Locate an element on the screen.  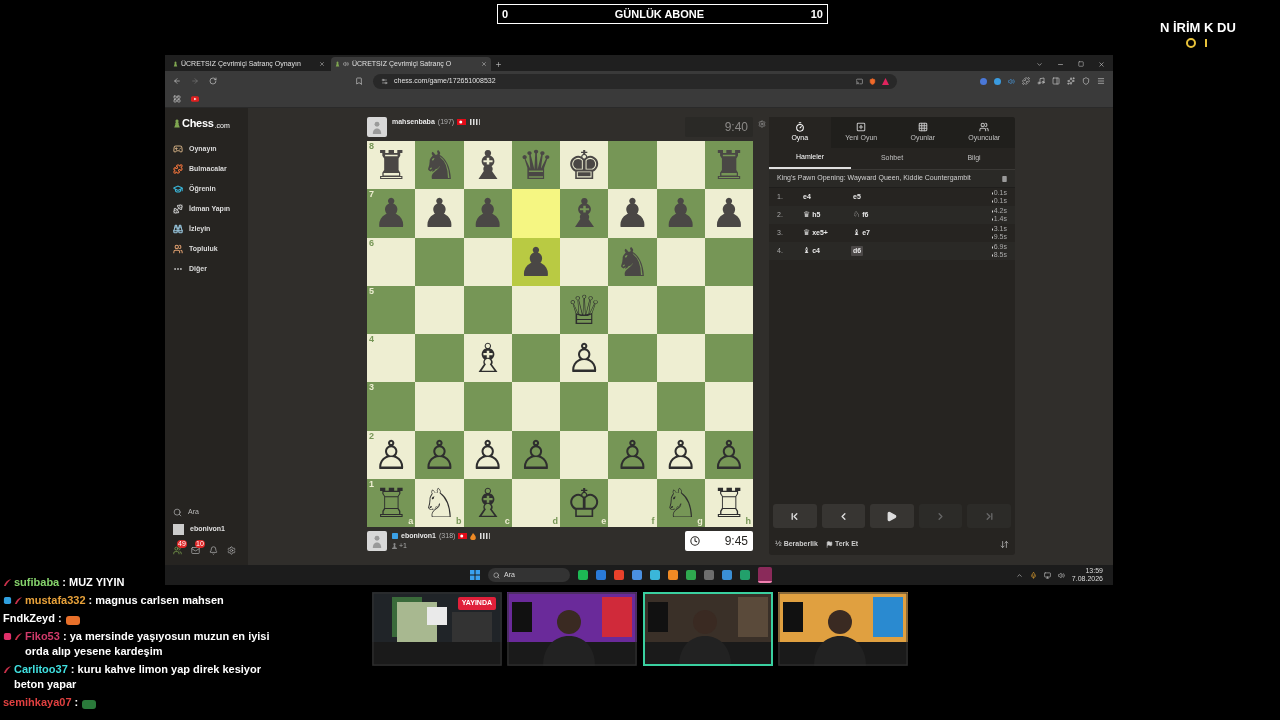
brand-text: N İRİM K DU is located at coordinates (1198, 28).